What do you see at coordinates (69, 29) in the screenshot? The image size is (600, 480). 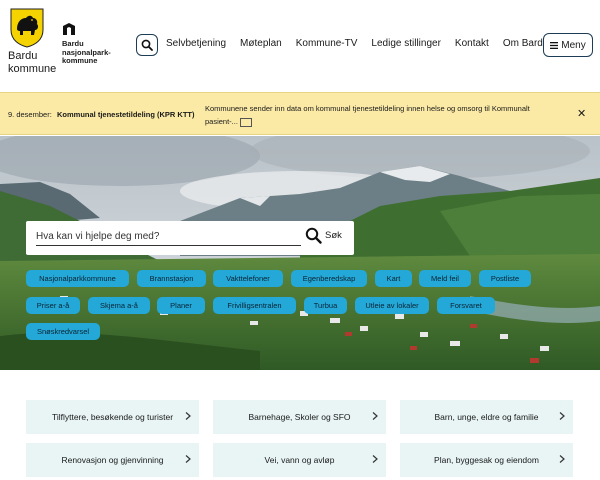 I see `national-park-mark-icon` at bounding box center [69, 29].